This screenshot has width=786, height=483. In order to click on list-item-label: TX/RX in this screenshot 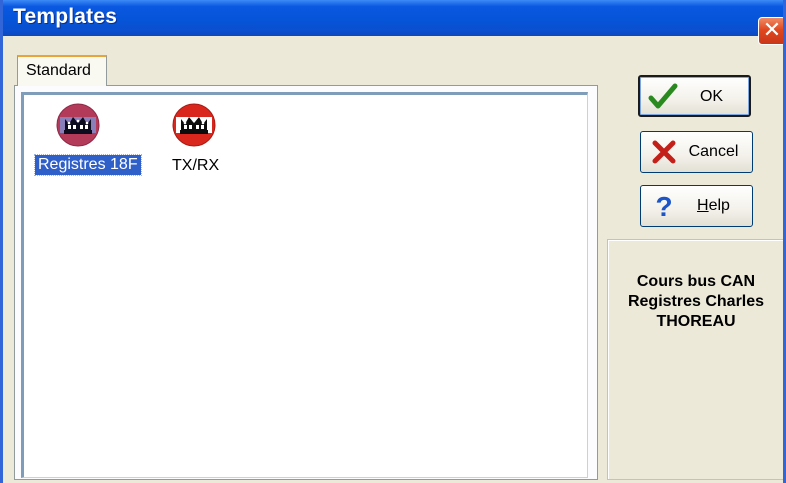, I will do `click(196, 165)`.